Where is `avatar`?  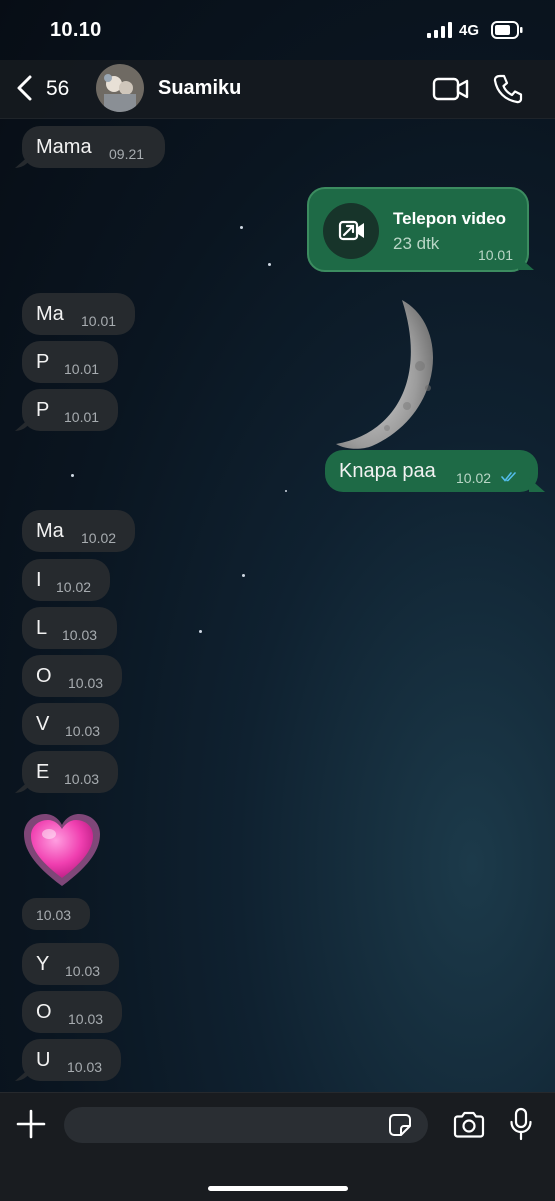
avatar is located at coordinates (120, 88).